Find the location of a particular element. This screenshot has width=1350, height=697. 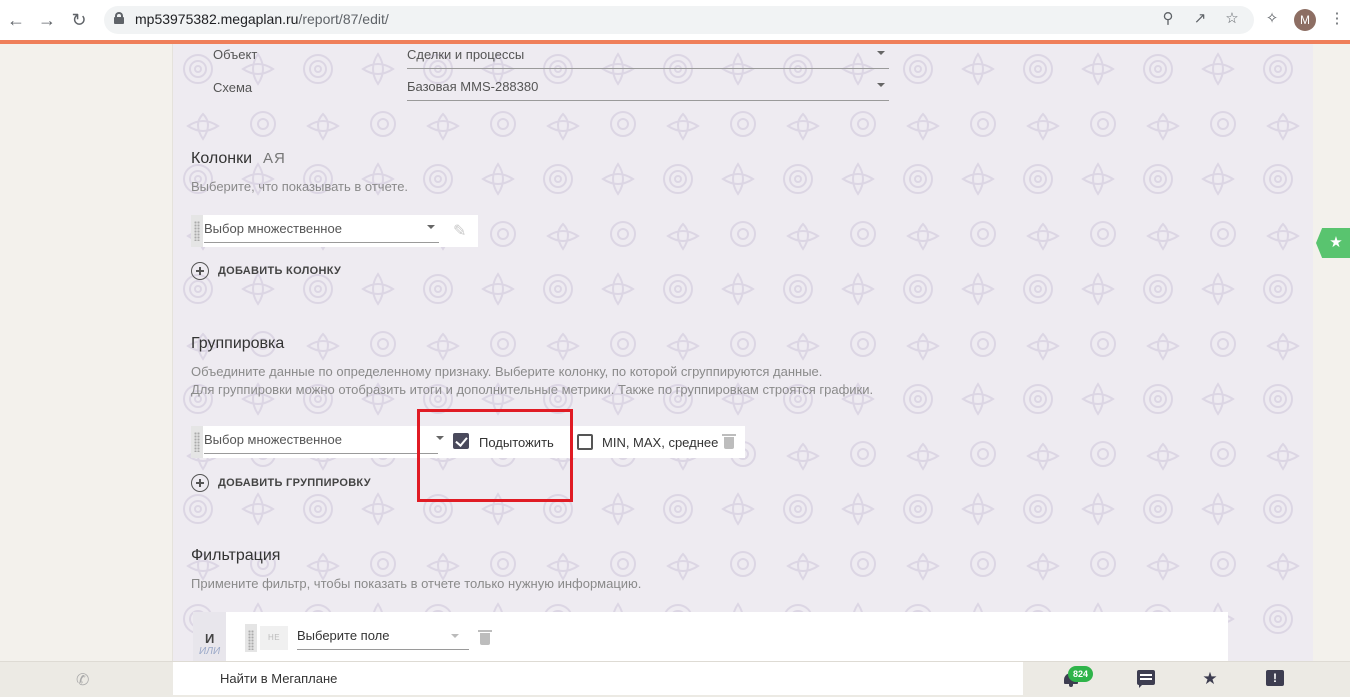

back-icon: ← is located at coordinates (16, 20).